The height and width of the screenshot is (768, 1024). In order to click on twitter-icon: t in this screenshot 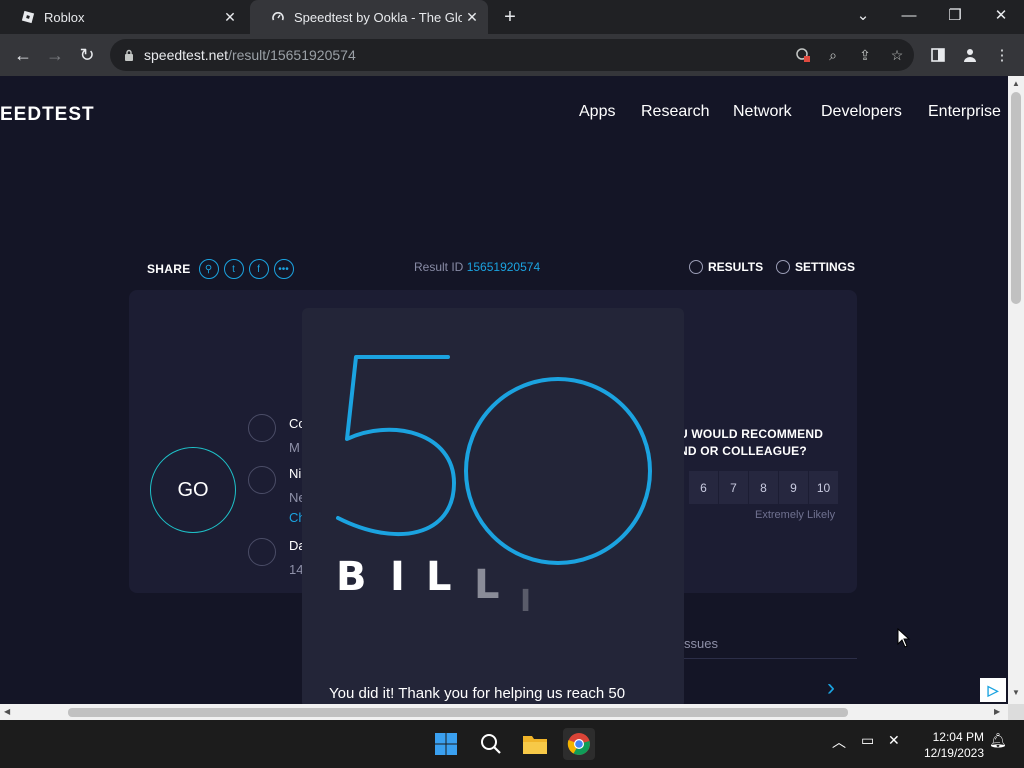, I will do `click(233, 269)`.